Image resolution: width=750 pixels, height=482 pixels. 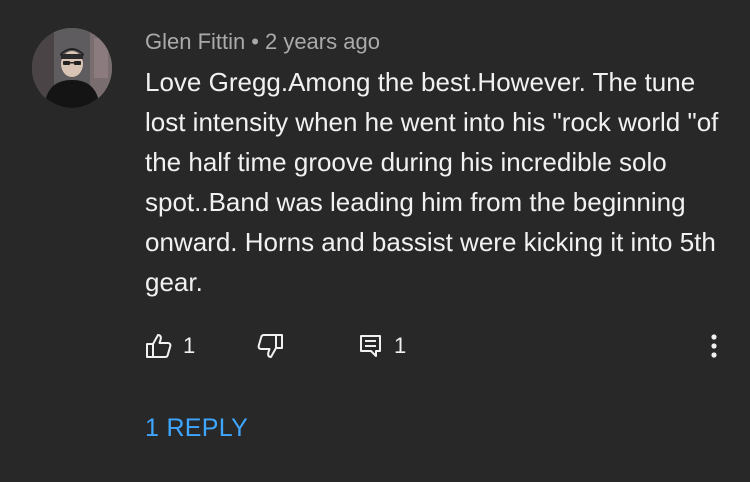 What do you see at coordinates (262, 42) in the screenshot?
I see `comment-header: Glen Fittin • 2 years ago` at bounding box center [262, 42].